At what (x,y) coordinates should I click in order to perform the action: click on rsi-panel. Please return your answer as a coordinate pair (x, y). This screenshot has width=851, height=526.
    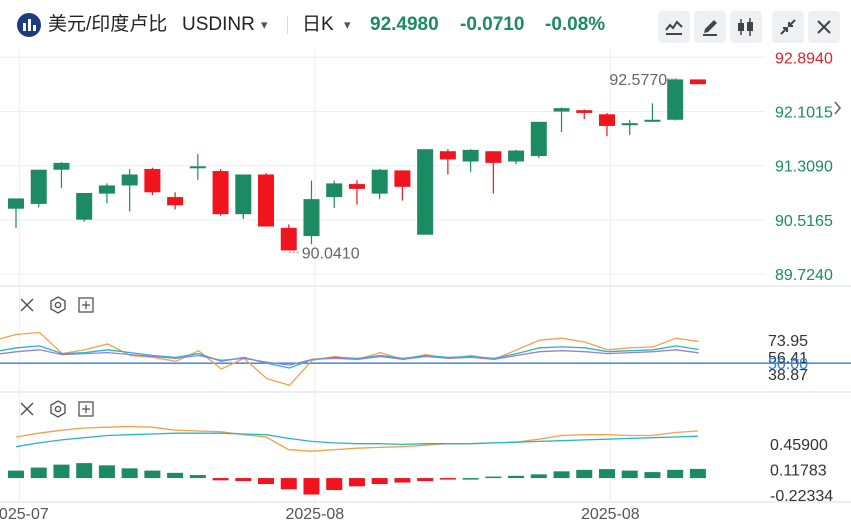
    Looking at the image, I should click on (425, 359).